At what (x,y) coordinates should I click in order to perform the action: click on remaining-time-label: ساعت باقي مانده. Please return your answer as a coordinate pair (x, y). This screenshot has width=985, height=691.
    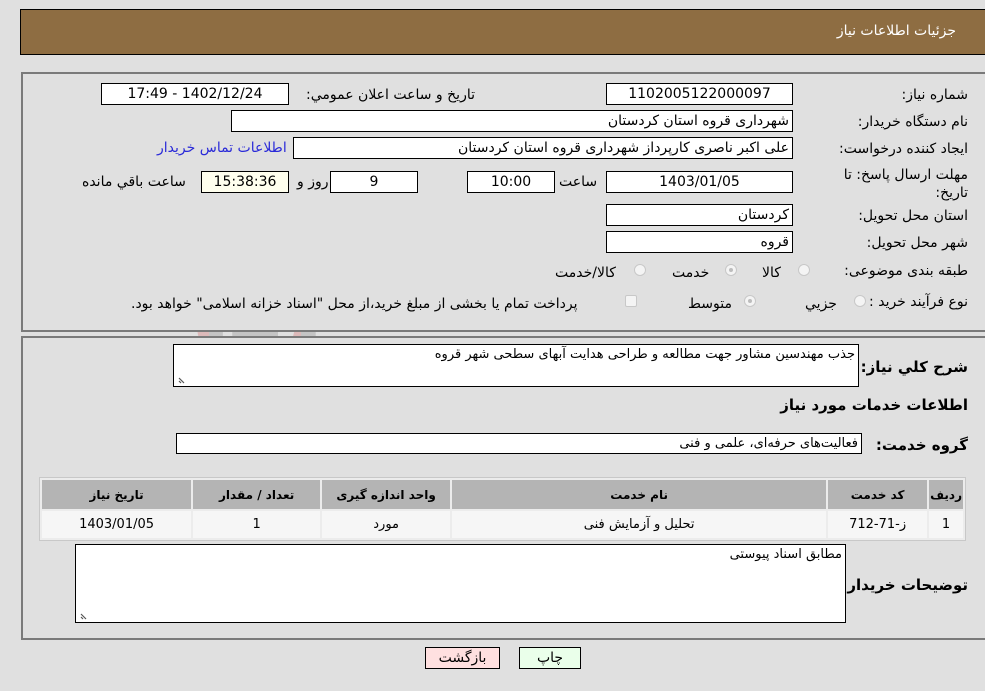
    Looking at the image, I should click on (134, 182).